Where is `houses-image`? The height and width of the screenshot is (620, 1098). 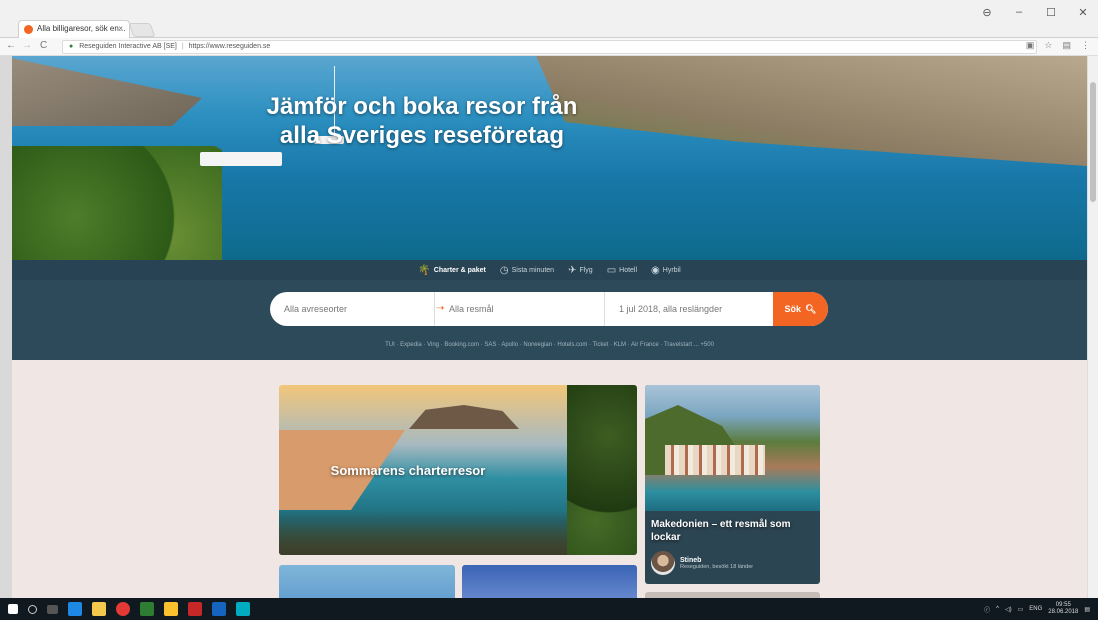
houses-image is located at coordinates (715, 460).